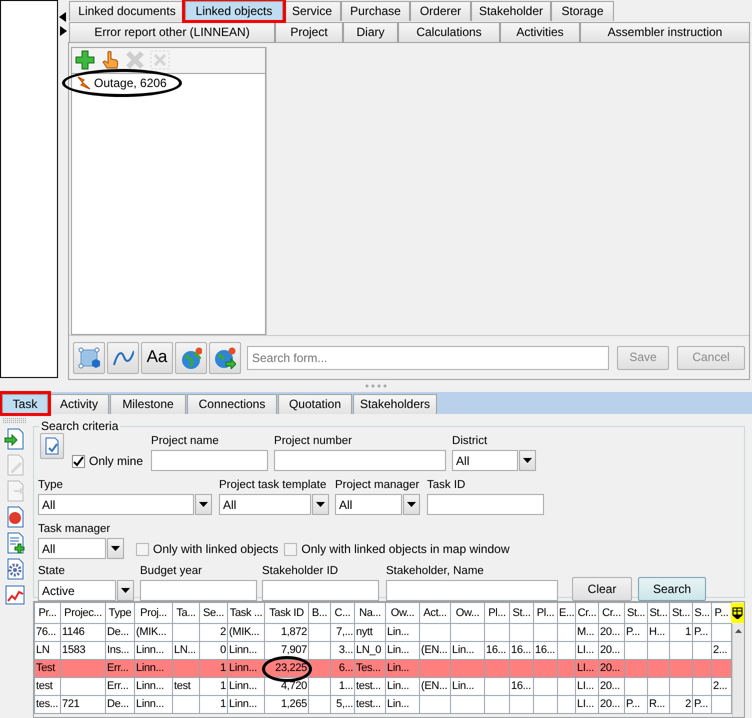  Describe the element at coordinates (440, 11) in the screenshot. I see `tab: Orderer` at that location.